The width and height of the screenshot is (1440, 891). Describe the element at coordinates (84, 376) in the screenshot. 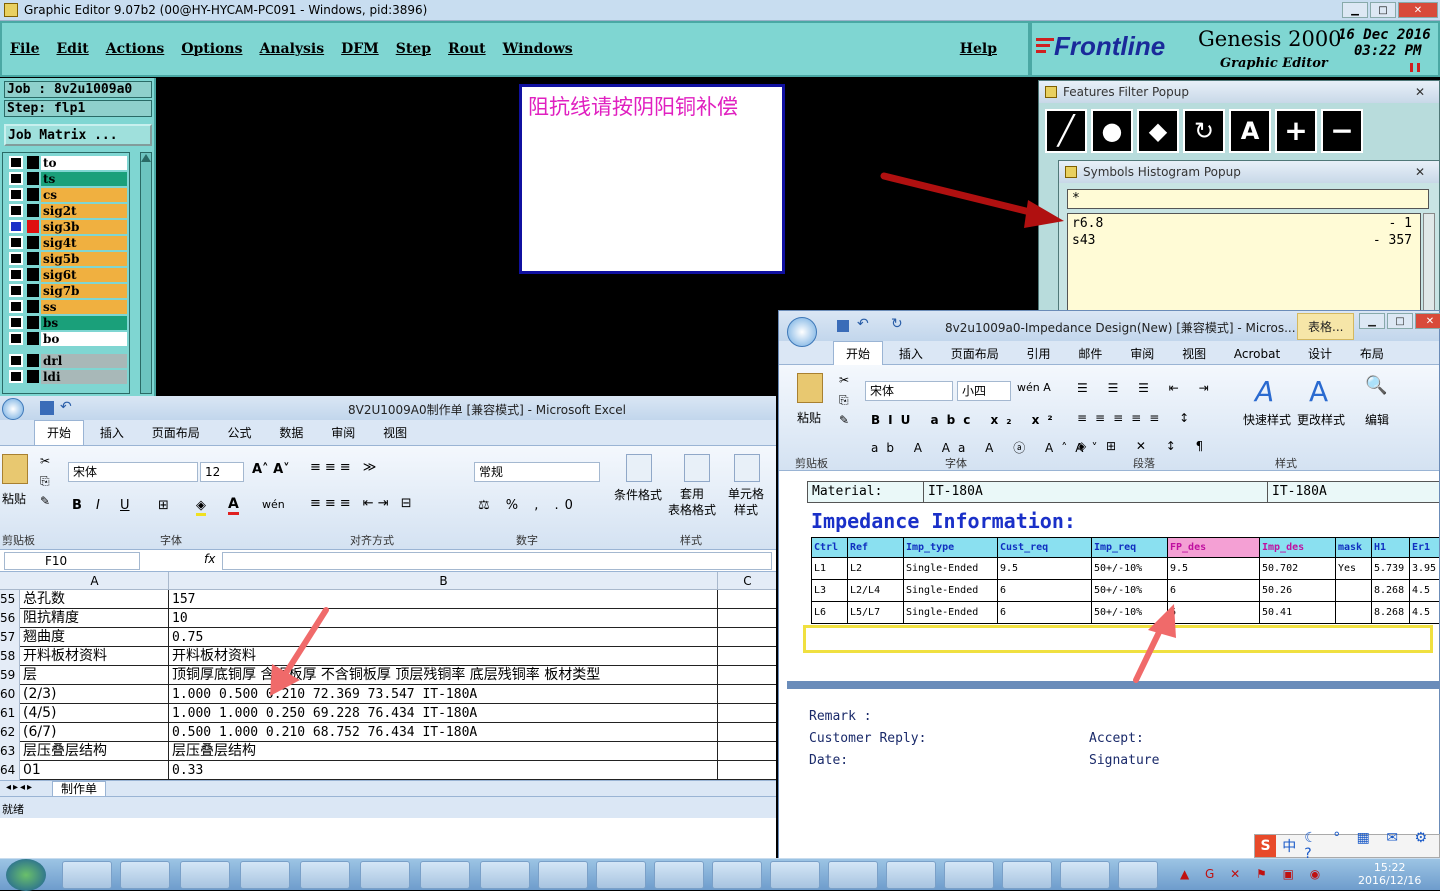

I see `layer-name: ldi` at that location.